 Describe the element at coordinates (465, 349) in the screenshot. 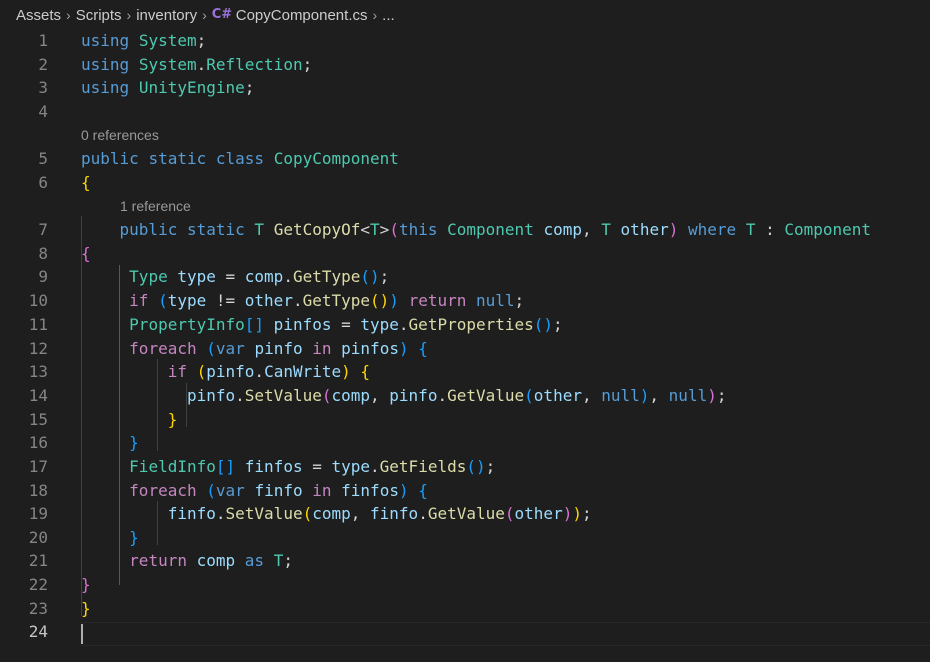

I see `code-line: 12 foreach (var pinfo in pinfos) {` at that location.